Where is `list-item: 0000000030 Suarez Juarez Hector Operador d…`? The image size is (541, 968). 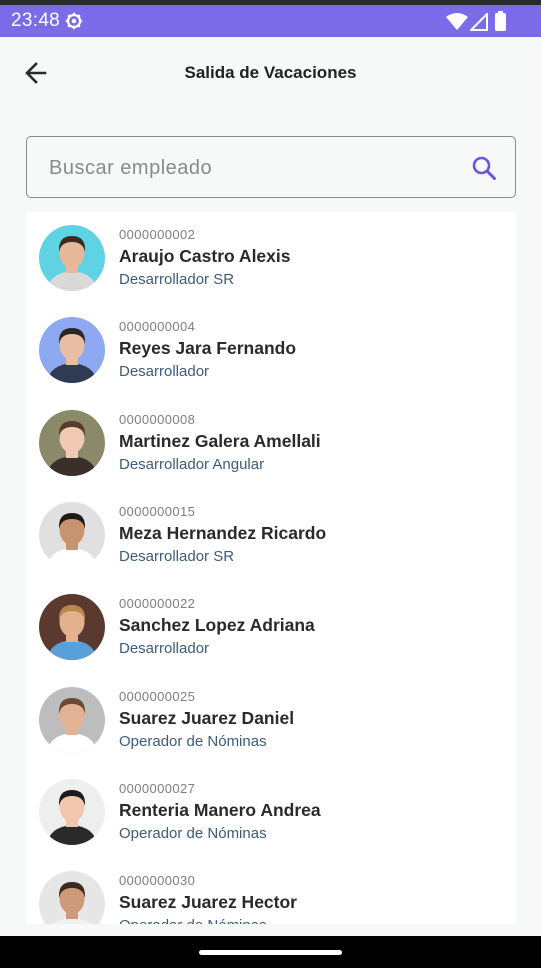
list-item: 0000000030 Suarez Juarez Hector Operador d… is located at coordinates (271, 891).